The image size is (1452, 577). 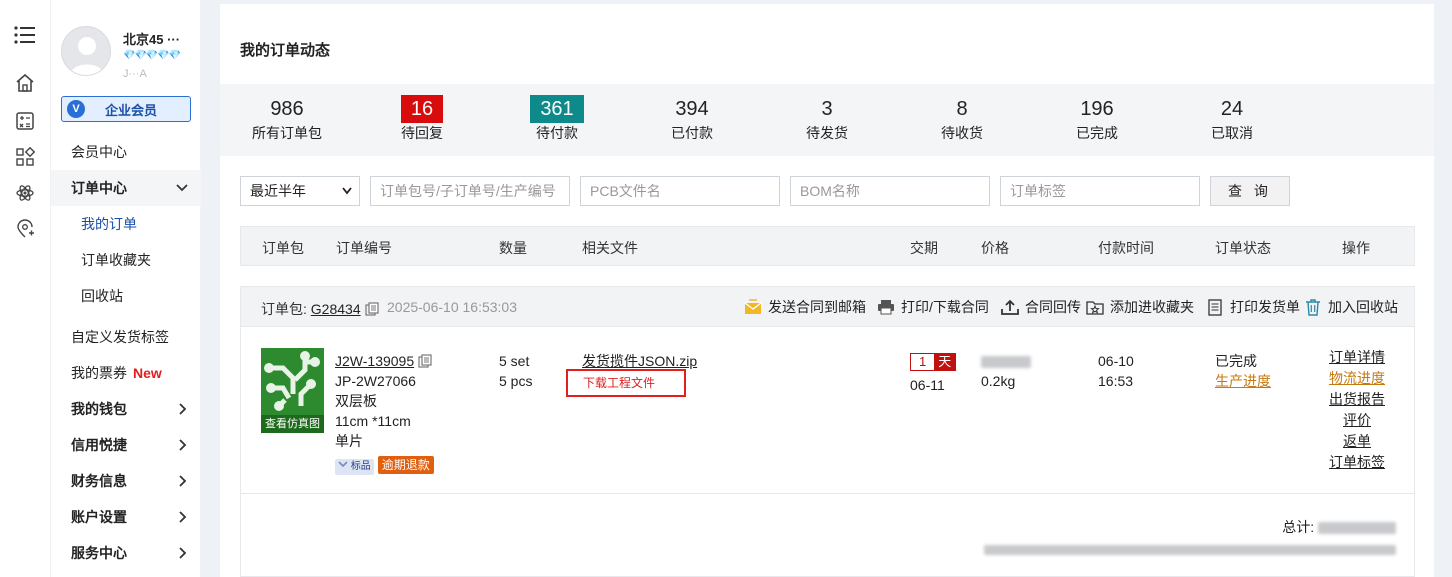 I want to click on page-title: 我的订单动态, so click(x=285, y=50).